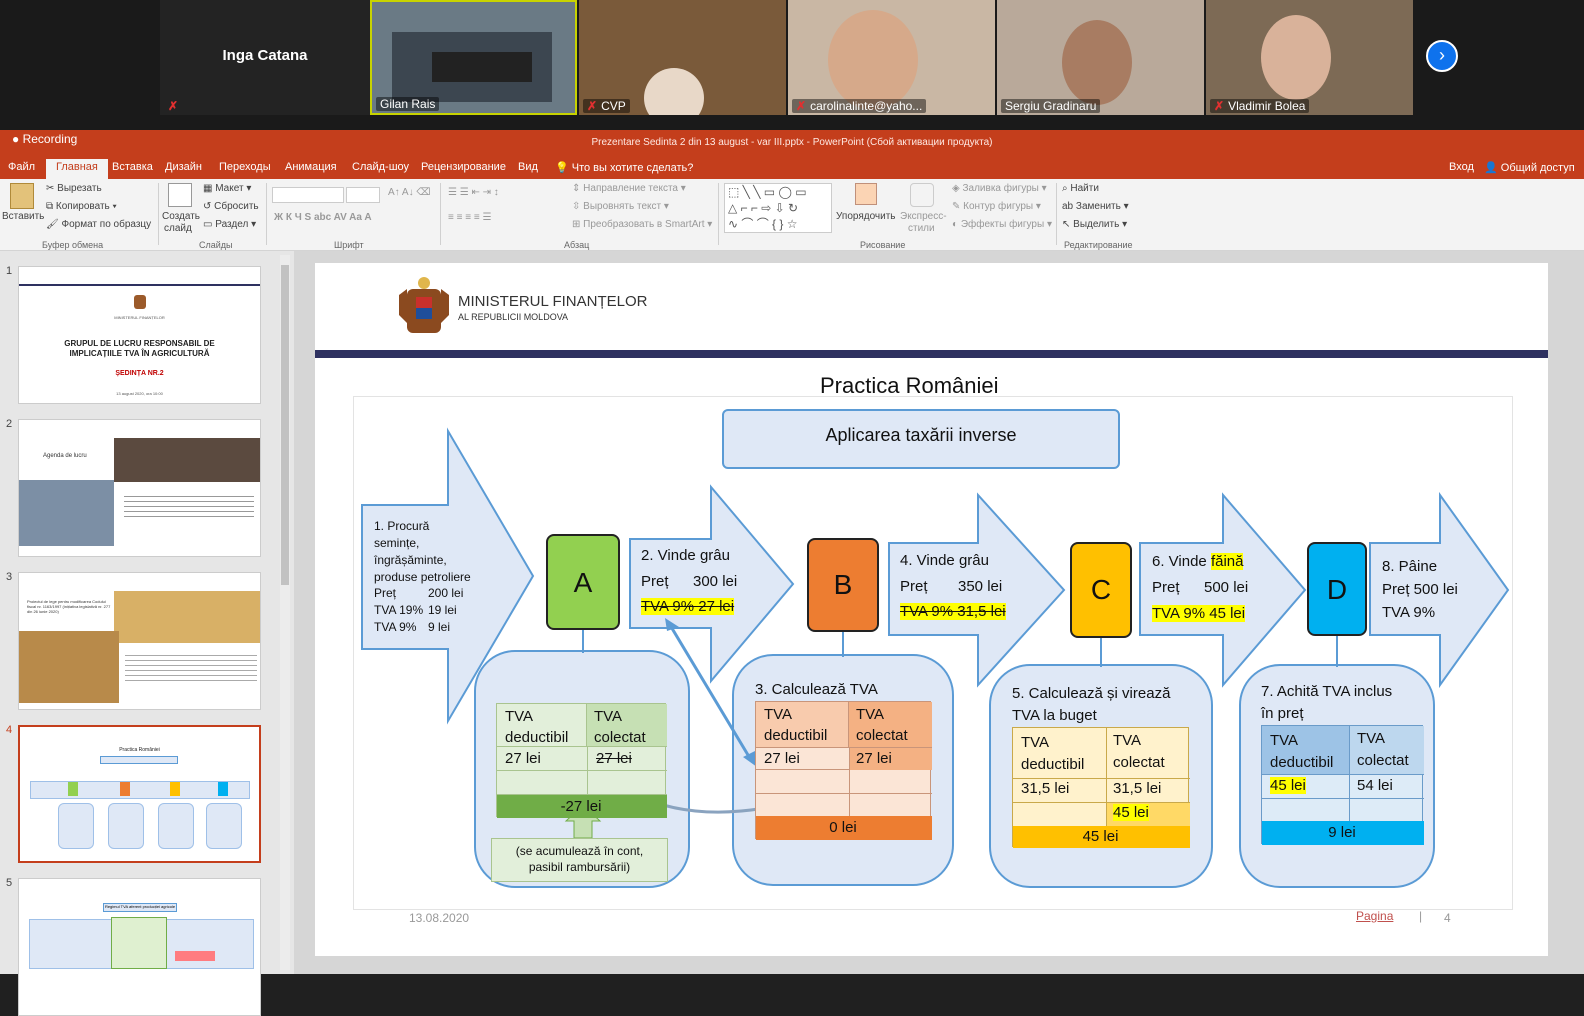  Describe the element at coordinates (207, 206) in the screenshot. I see `reset-icon: ↺` at that location.